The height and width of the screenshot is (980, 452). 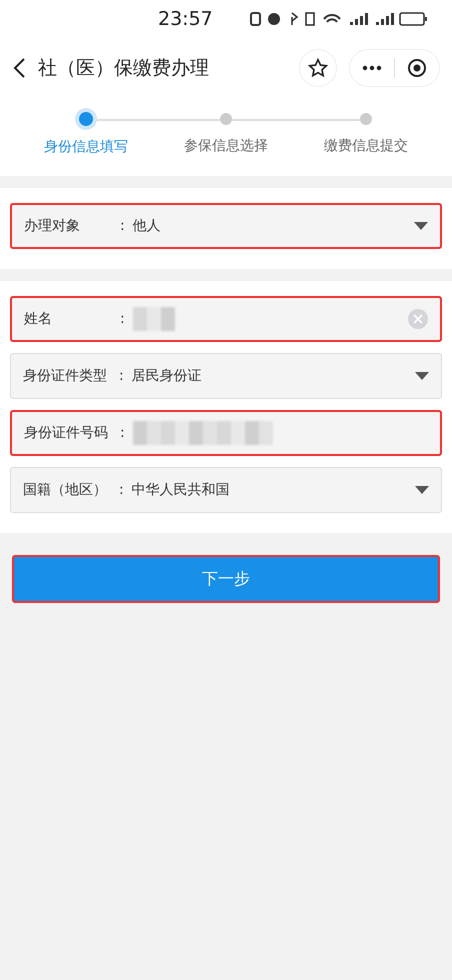 I want to click on step-label: 身份信息填写, so click(x=86, y=147).